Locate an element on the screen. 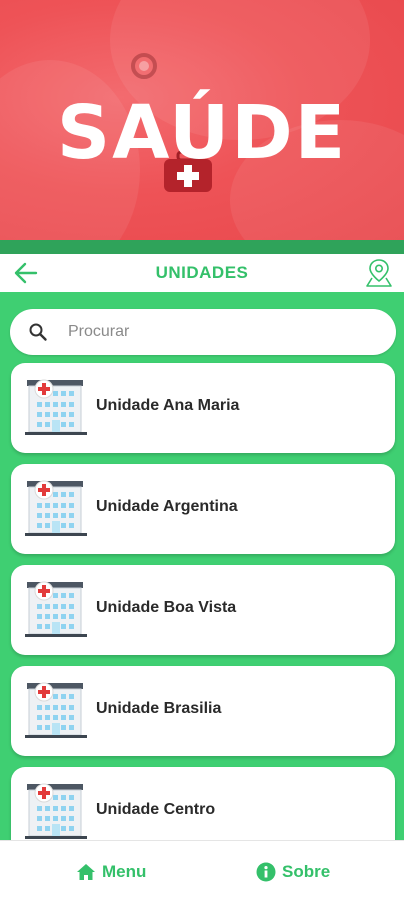 Image resolution: width=404 pixels, height=900 pixels. bottom-navigation: Menu Sobre is located at coordinates (202, 870).